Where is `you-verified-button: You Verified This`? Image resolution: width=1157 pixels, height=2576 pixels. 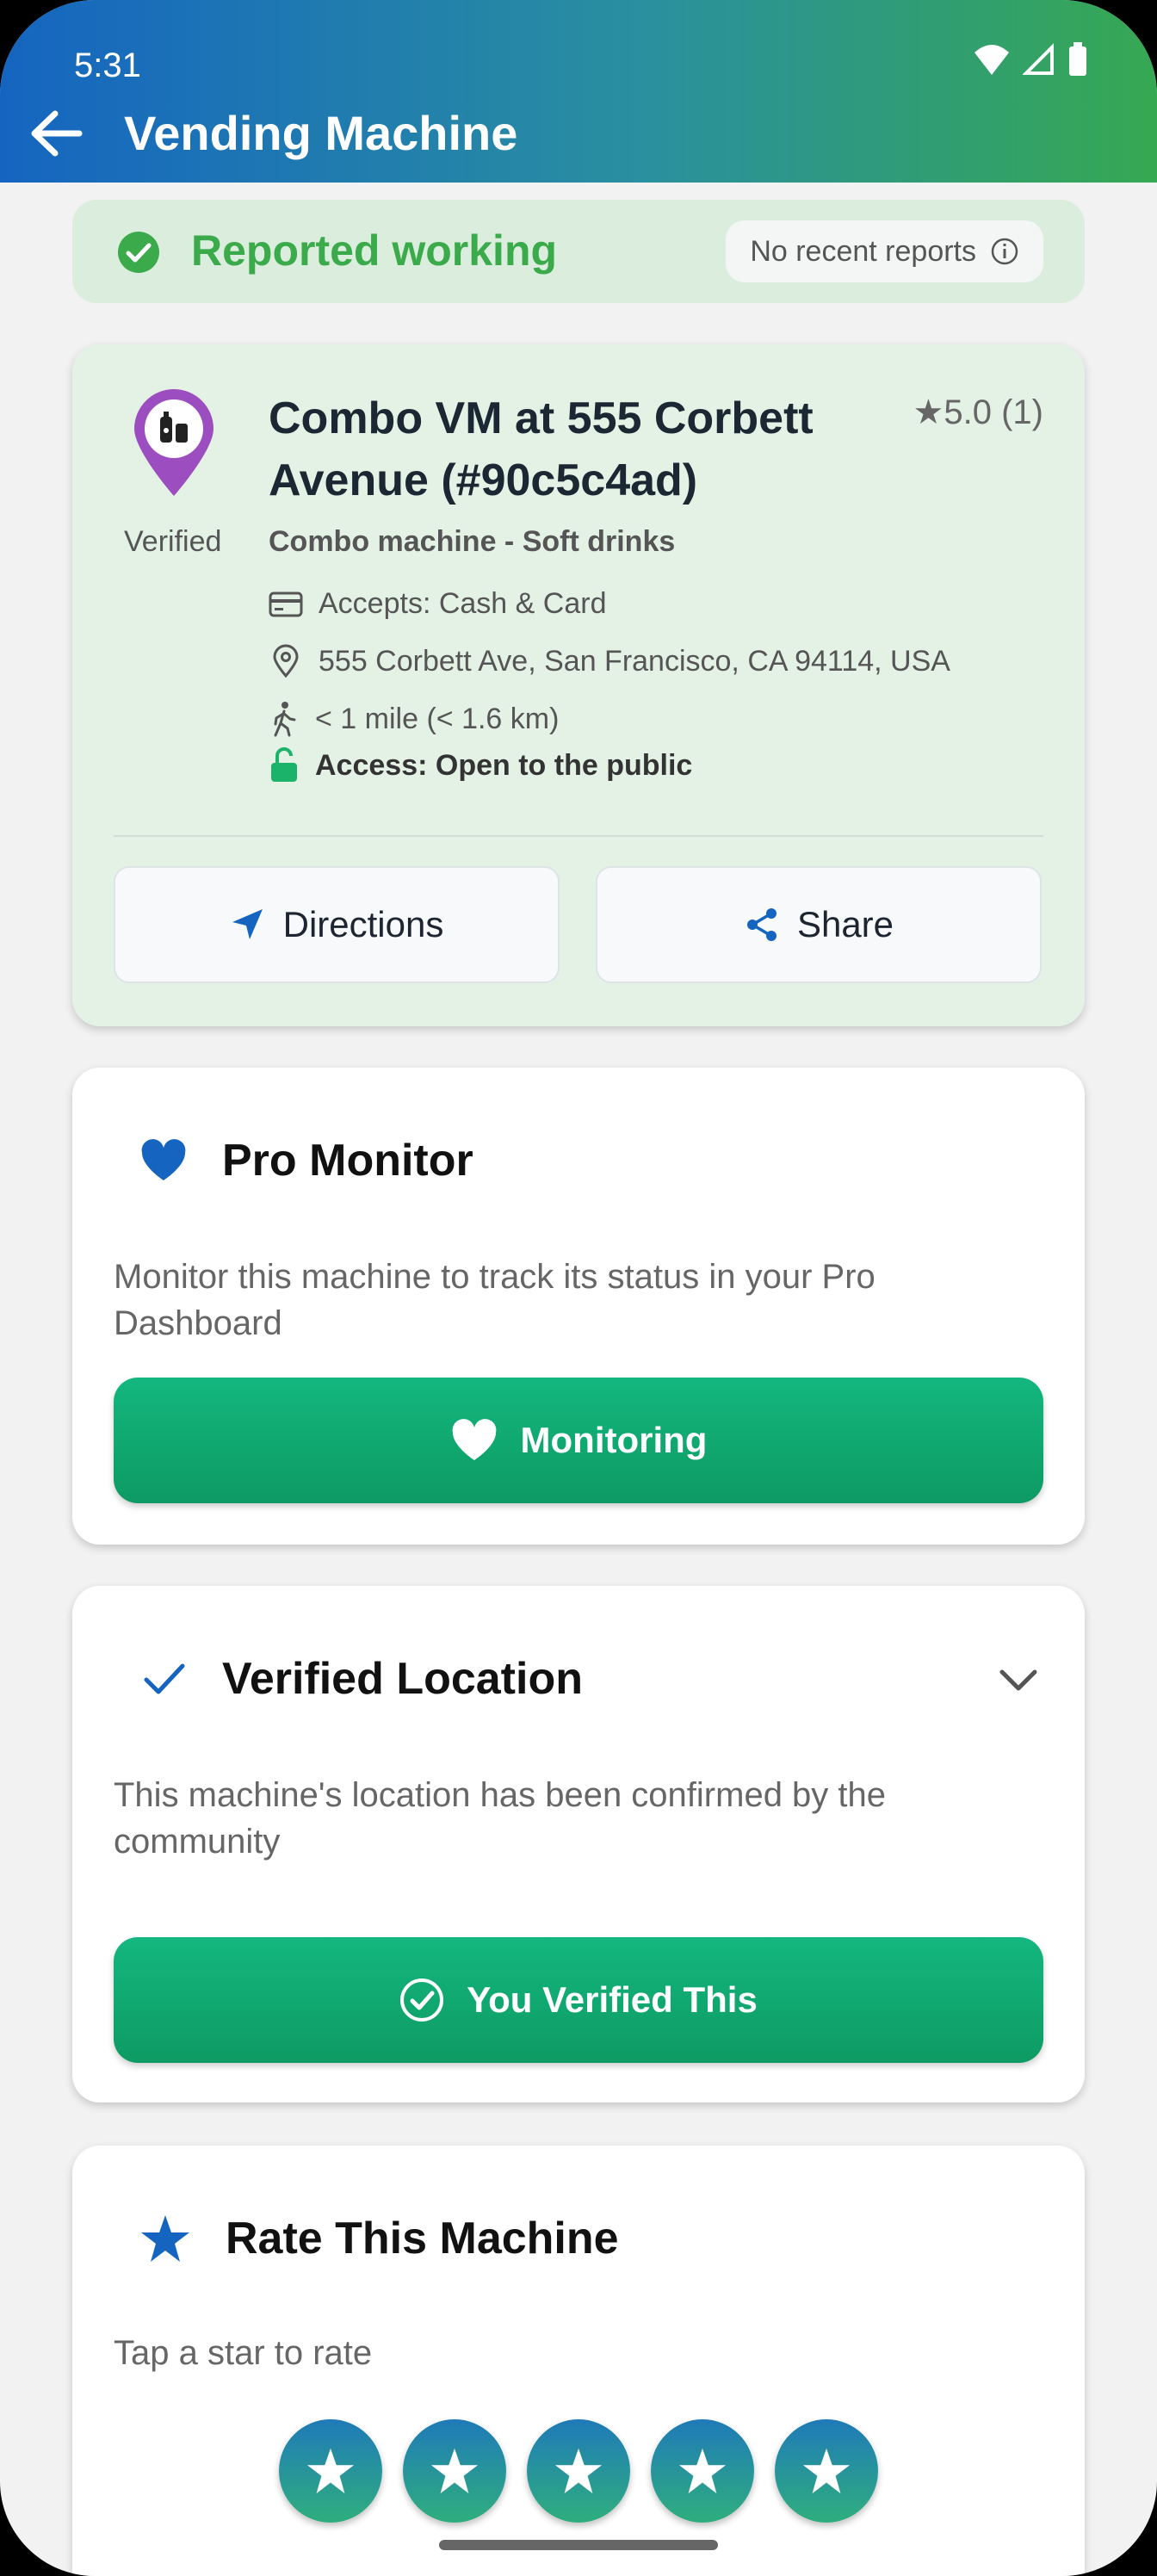
you-verified-button: You Verified This is located at coordinates (579, 2000).